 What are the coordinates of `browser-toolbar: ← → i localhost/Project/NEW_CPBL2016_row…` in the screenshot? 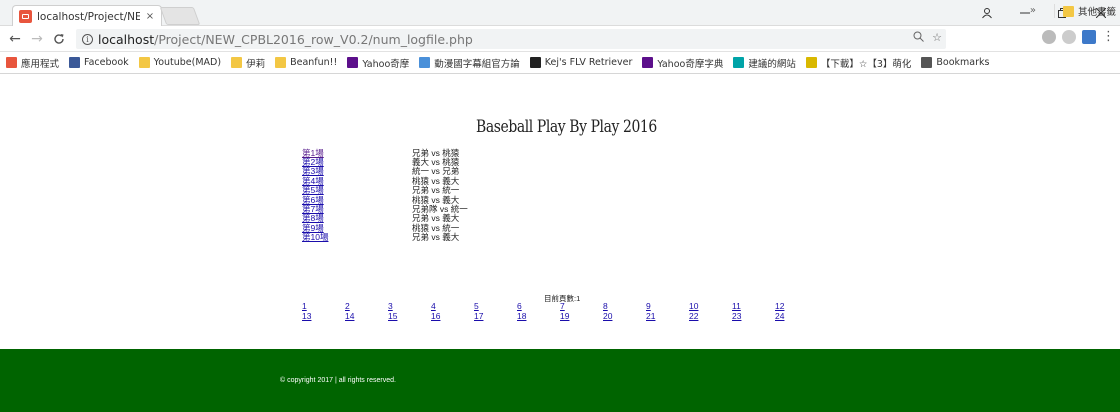 It's located at (560, 39).